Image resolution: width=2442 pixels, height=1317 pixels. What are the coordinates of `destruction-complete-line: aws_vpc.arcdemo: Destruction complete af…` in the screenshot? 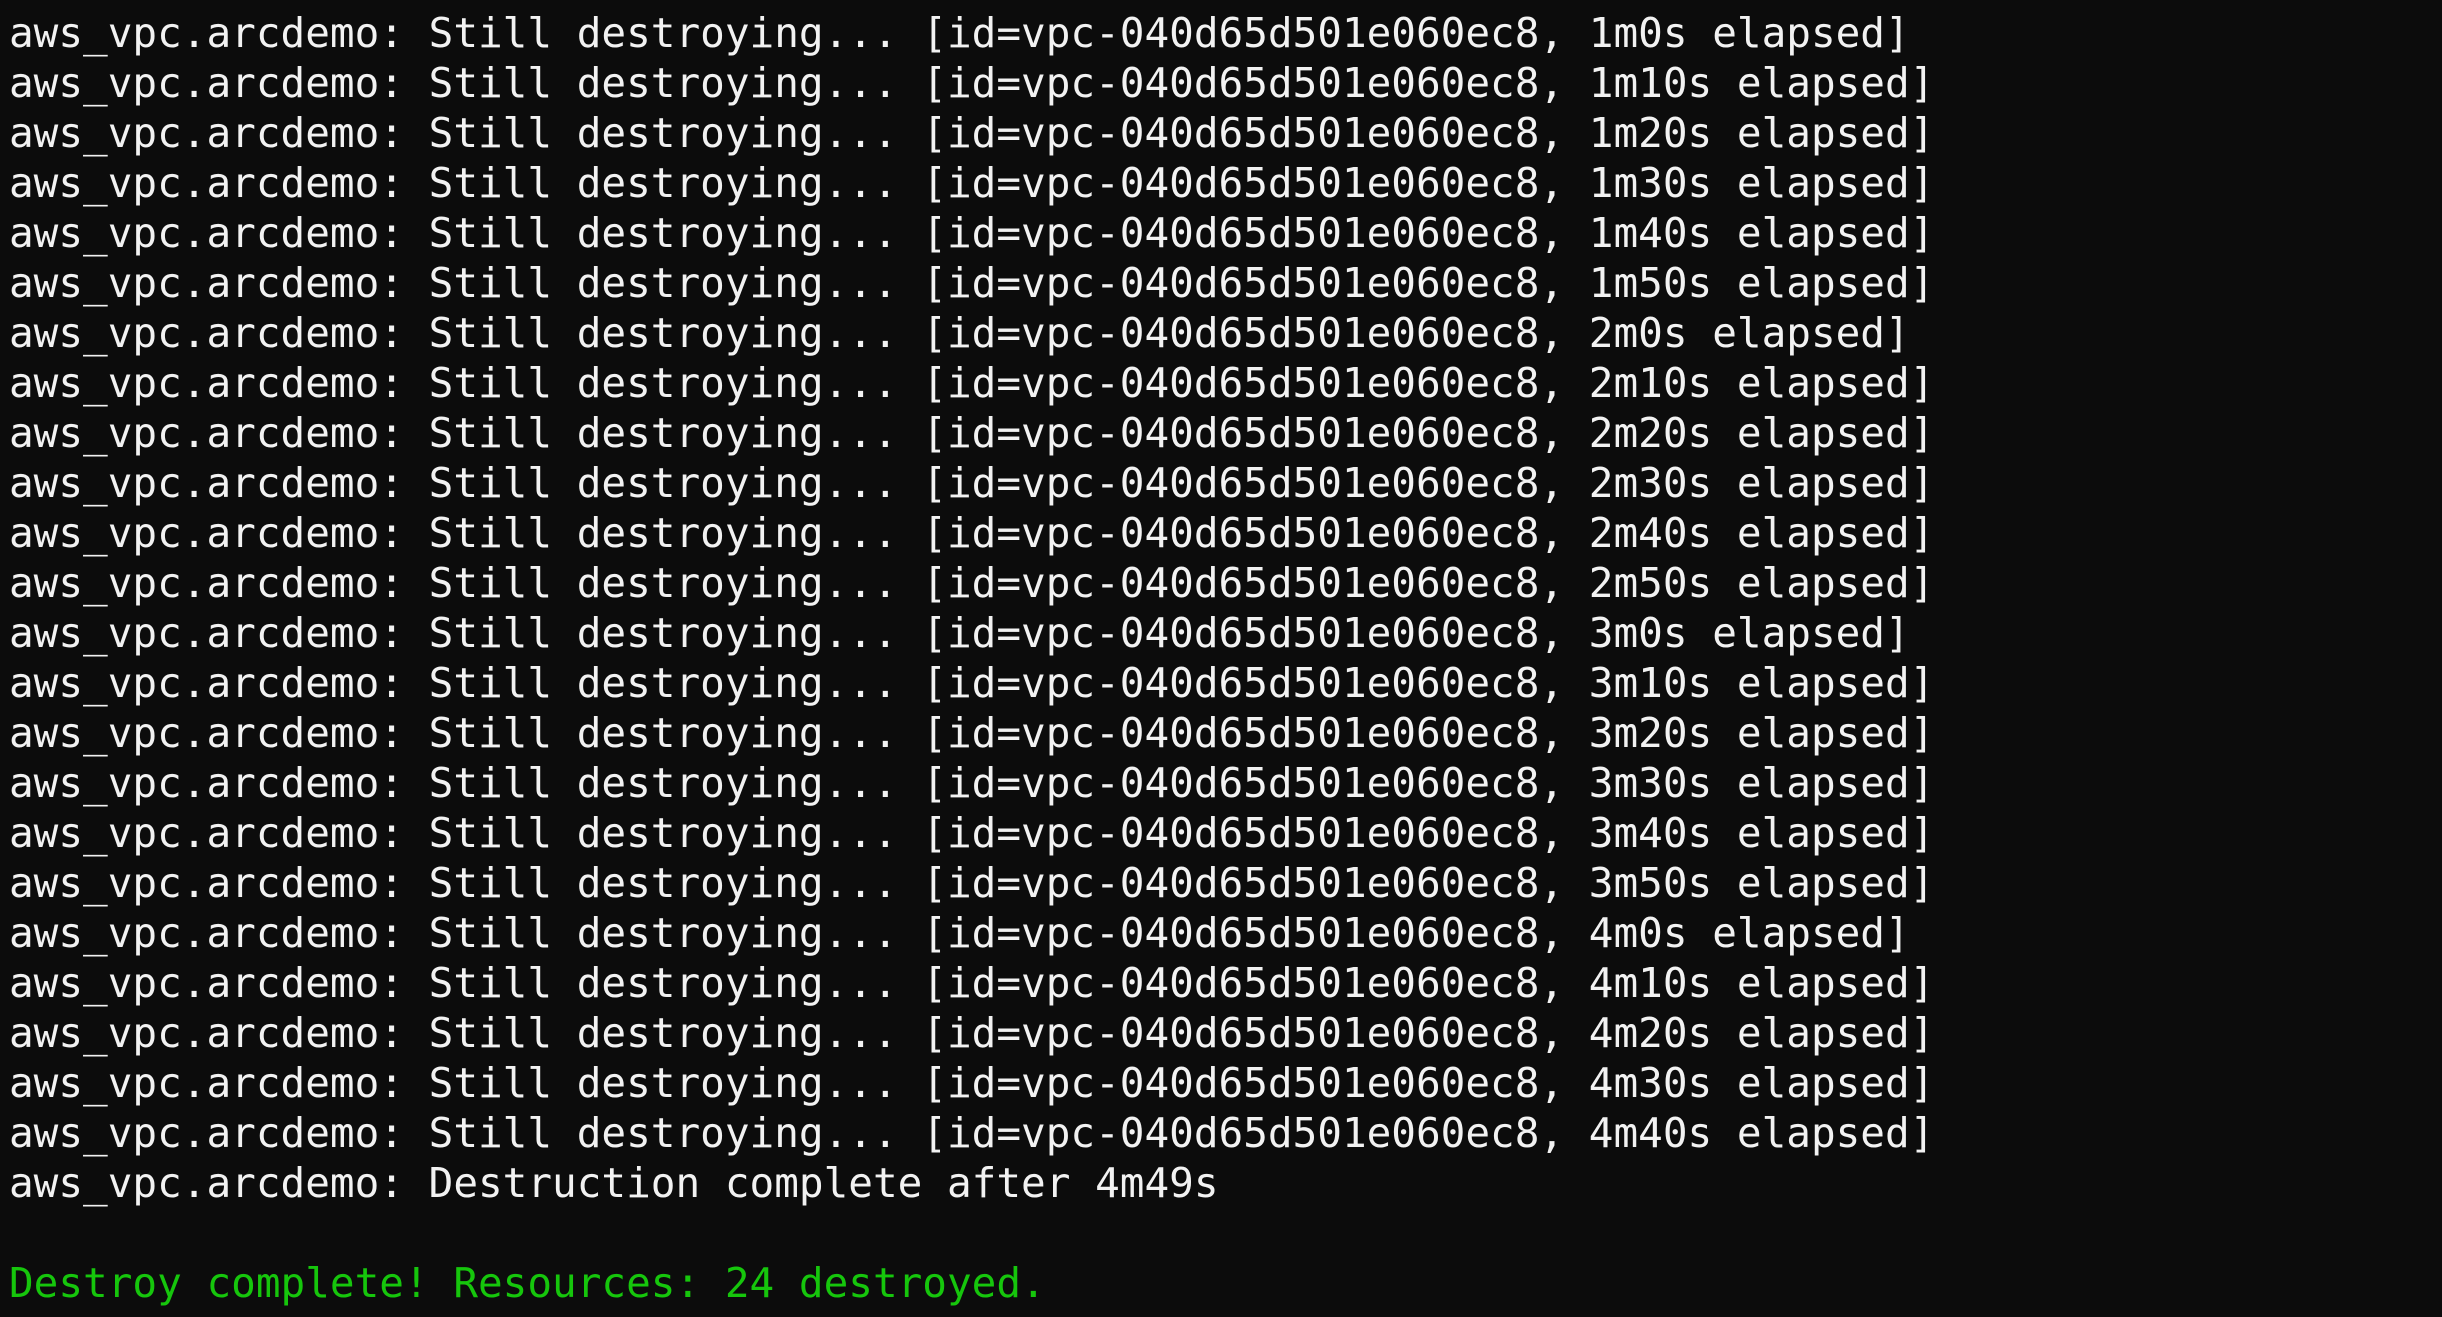 It's located at (614, 1183).